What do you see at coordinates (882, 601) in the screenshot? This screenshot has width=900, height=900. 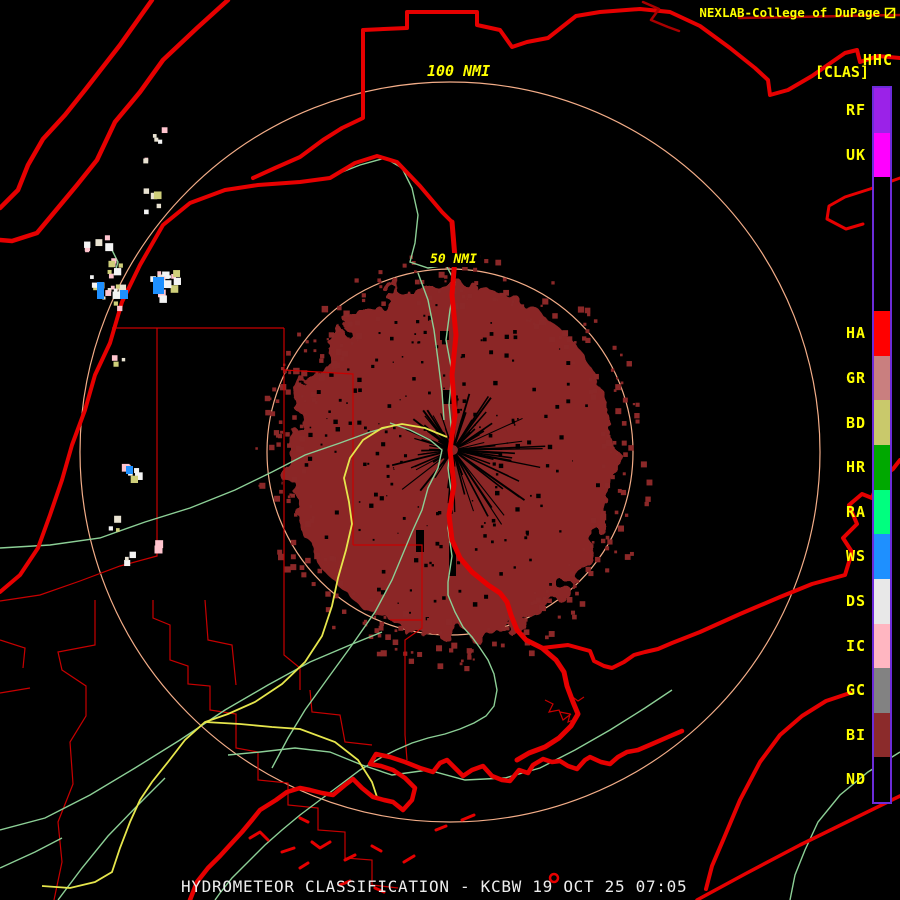 I see `legend-swatch-DS` at bounding box center [882, 601].